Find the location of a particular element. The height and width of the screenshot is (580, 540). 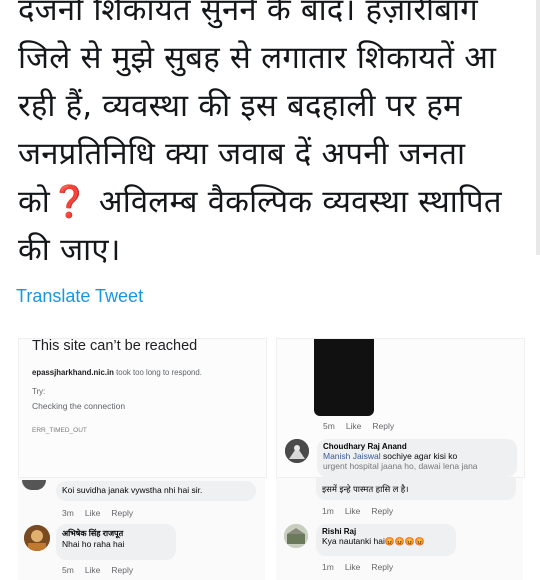

comment-text-body: Kya nautanki hai is located at coordinates (353, 541).